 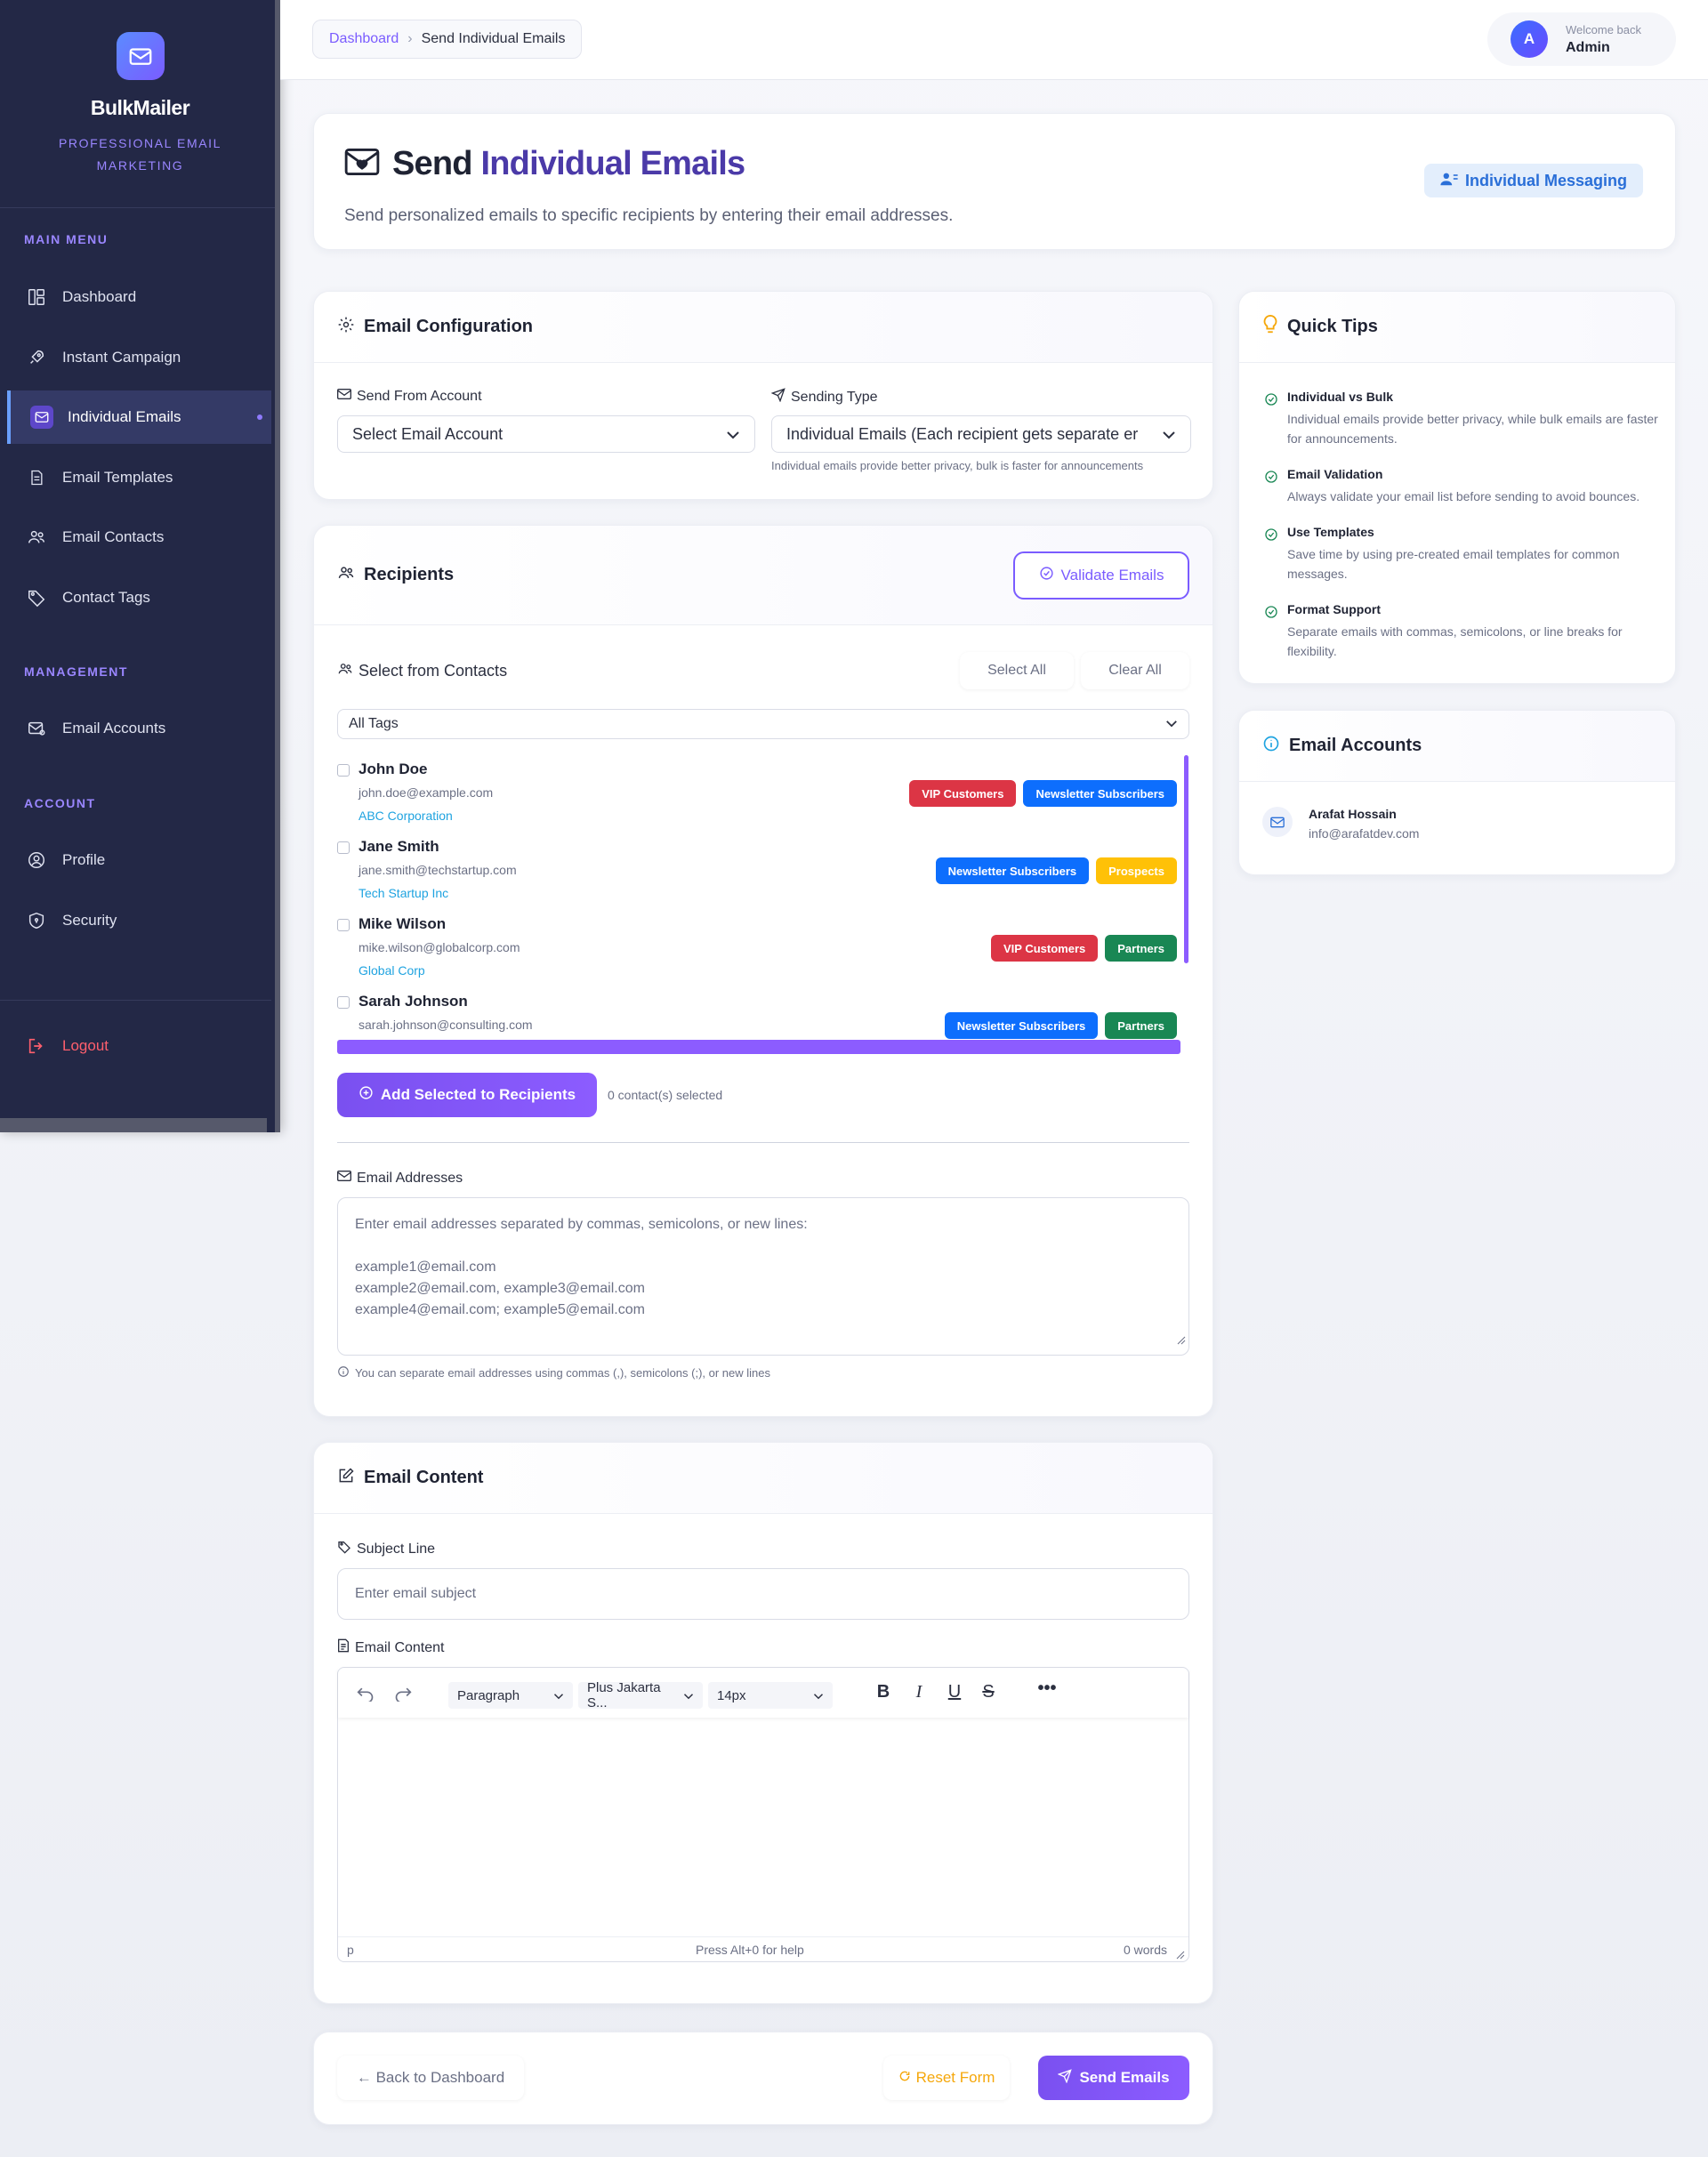 What do you see at coordinates (763, 1478) in the screenshot?
I see `card-header: Email Content` at bounding box center [763, 1478].